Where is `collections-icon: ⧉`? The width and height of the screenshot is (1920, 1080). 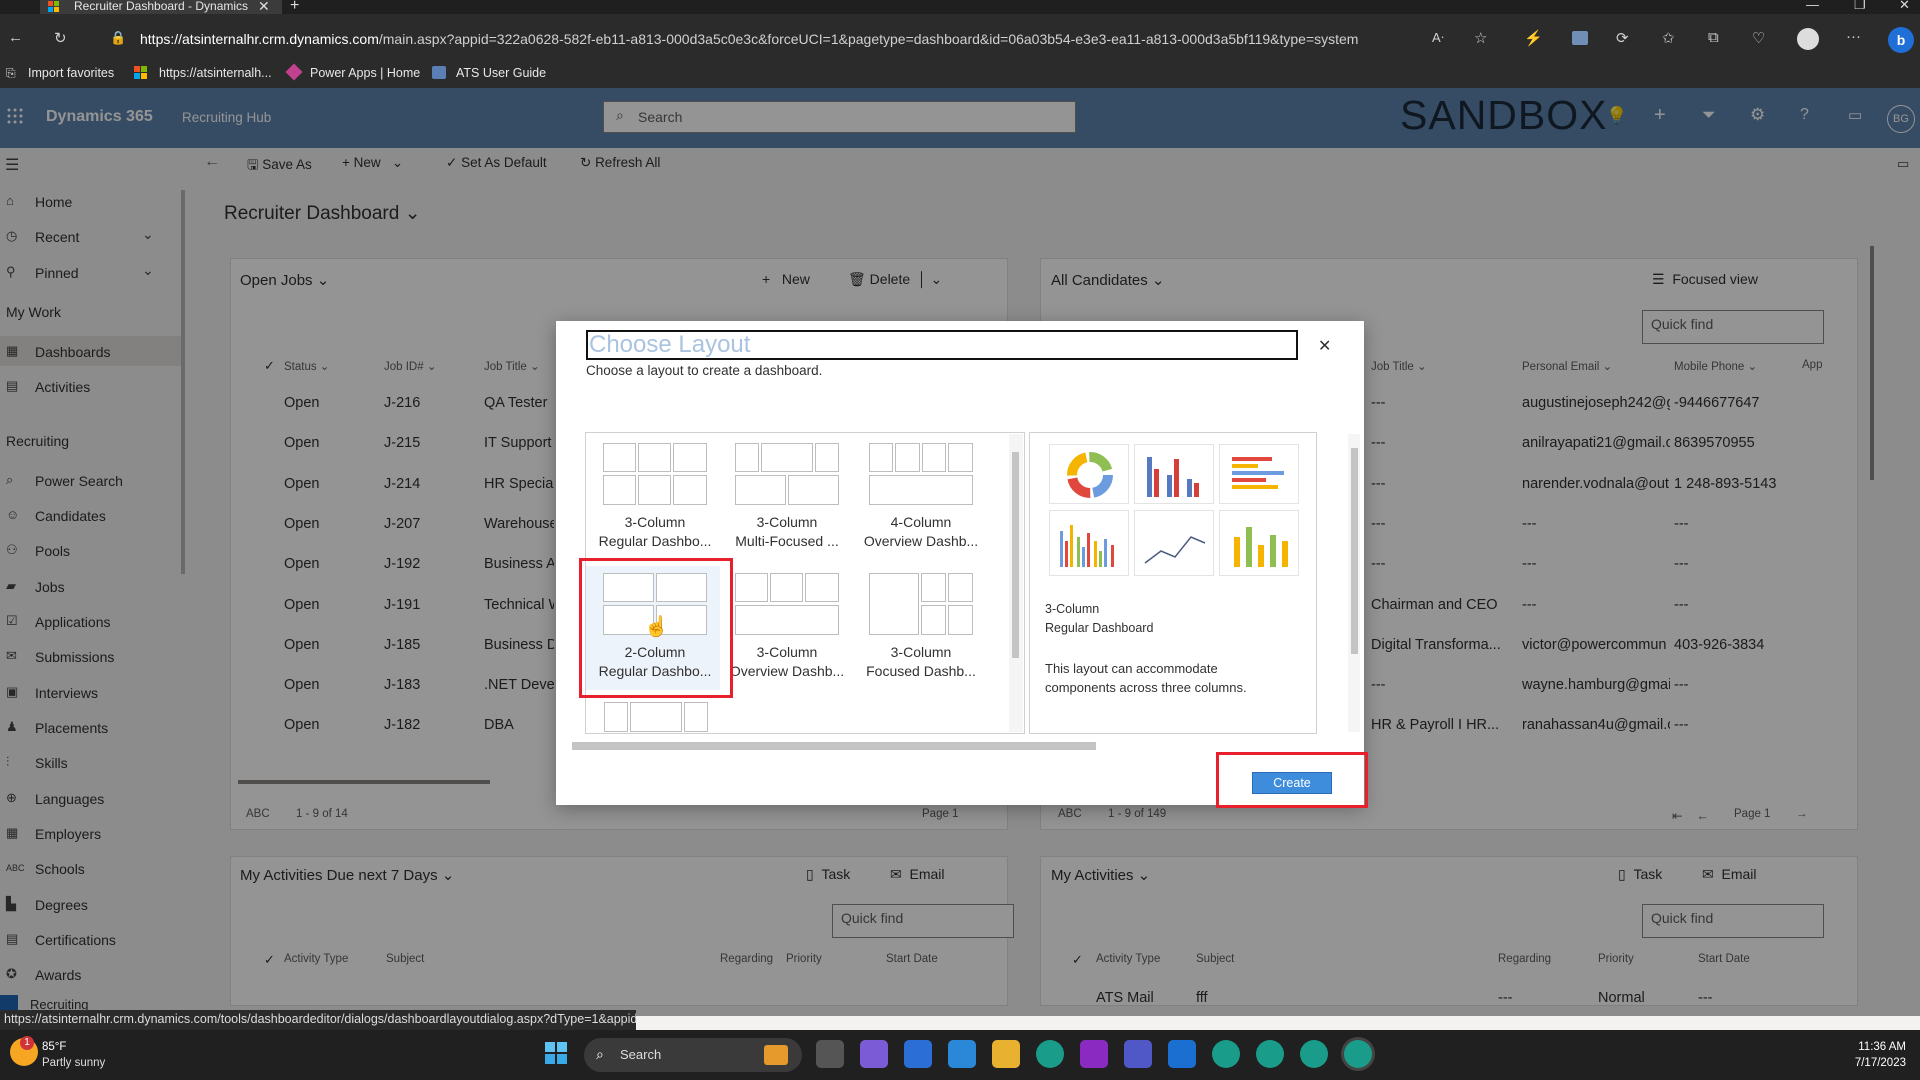
collections-icon: ⧉ is located at coordinates (1713, 37).